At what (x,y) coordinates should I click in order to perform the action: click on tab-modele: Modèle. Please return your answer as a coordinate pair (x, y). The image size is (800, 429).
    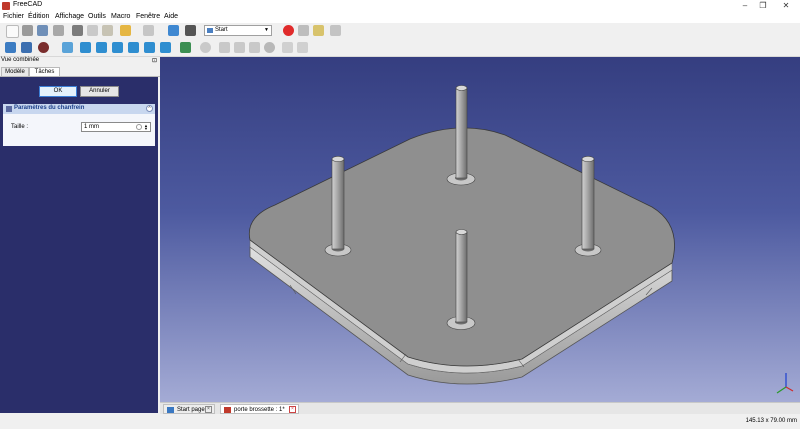
    Looking at the image, I should click on (15, 71).